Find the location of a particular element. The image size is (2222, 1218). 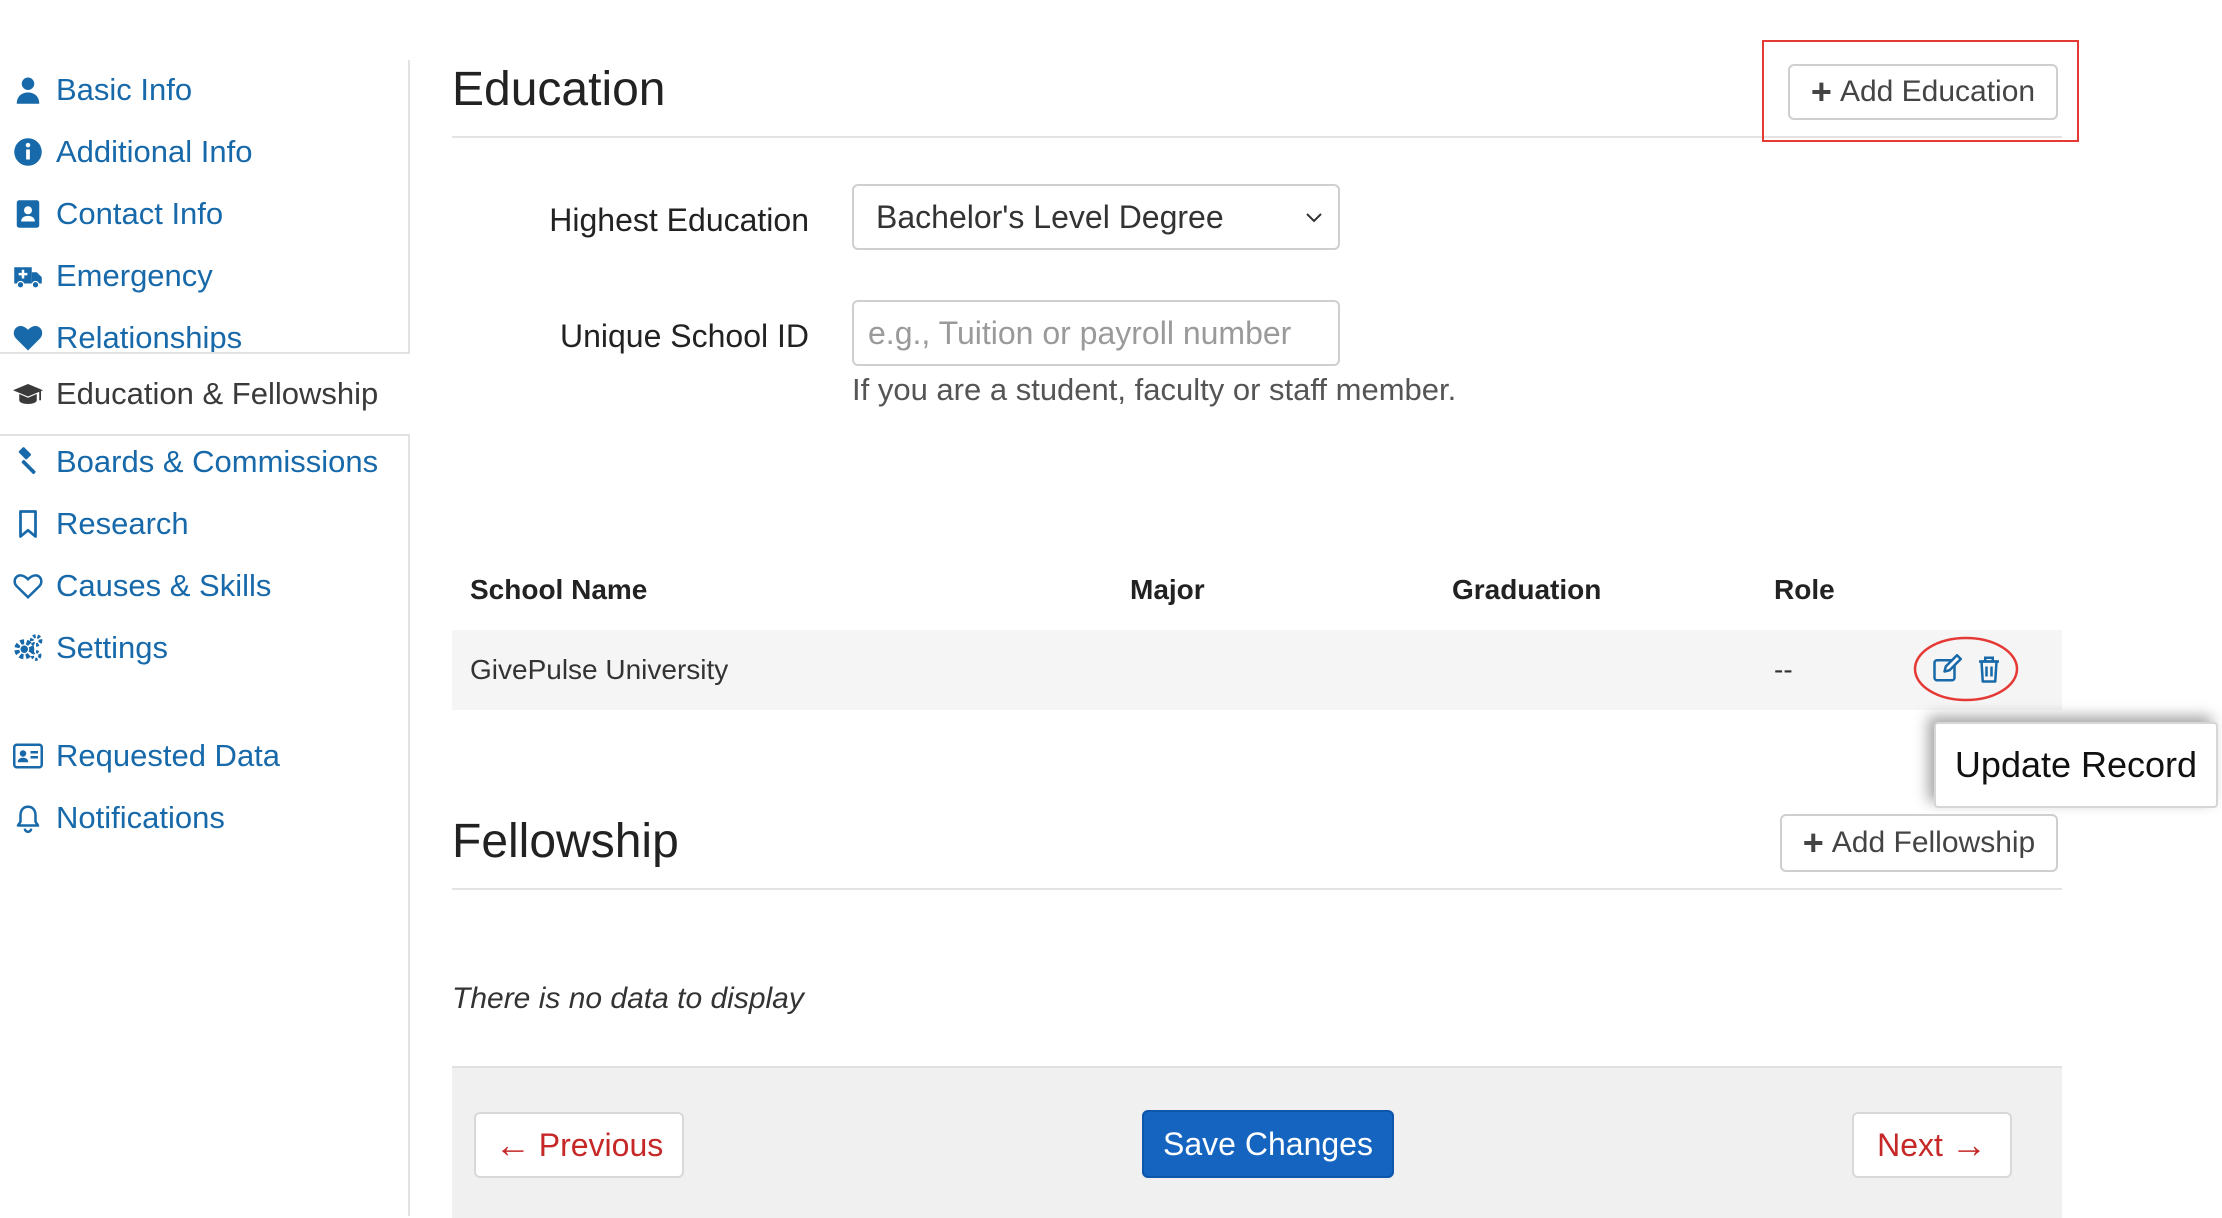

highest-education-value: Bachelor's Level Degree is located at coordinates (1050, 216).